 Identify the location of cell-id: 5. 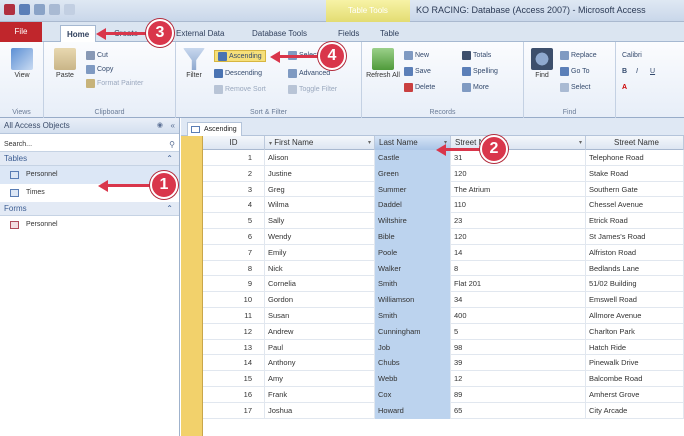
(234, 221).